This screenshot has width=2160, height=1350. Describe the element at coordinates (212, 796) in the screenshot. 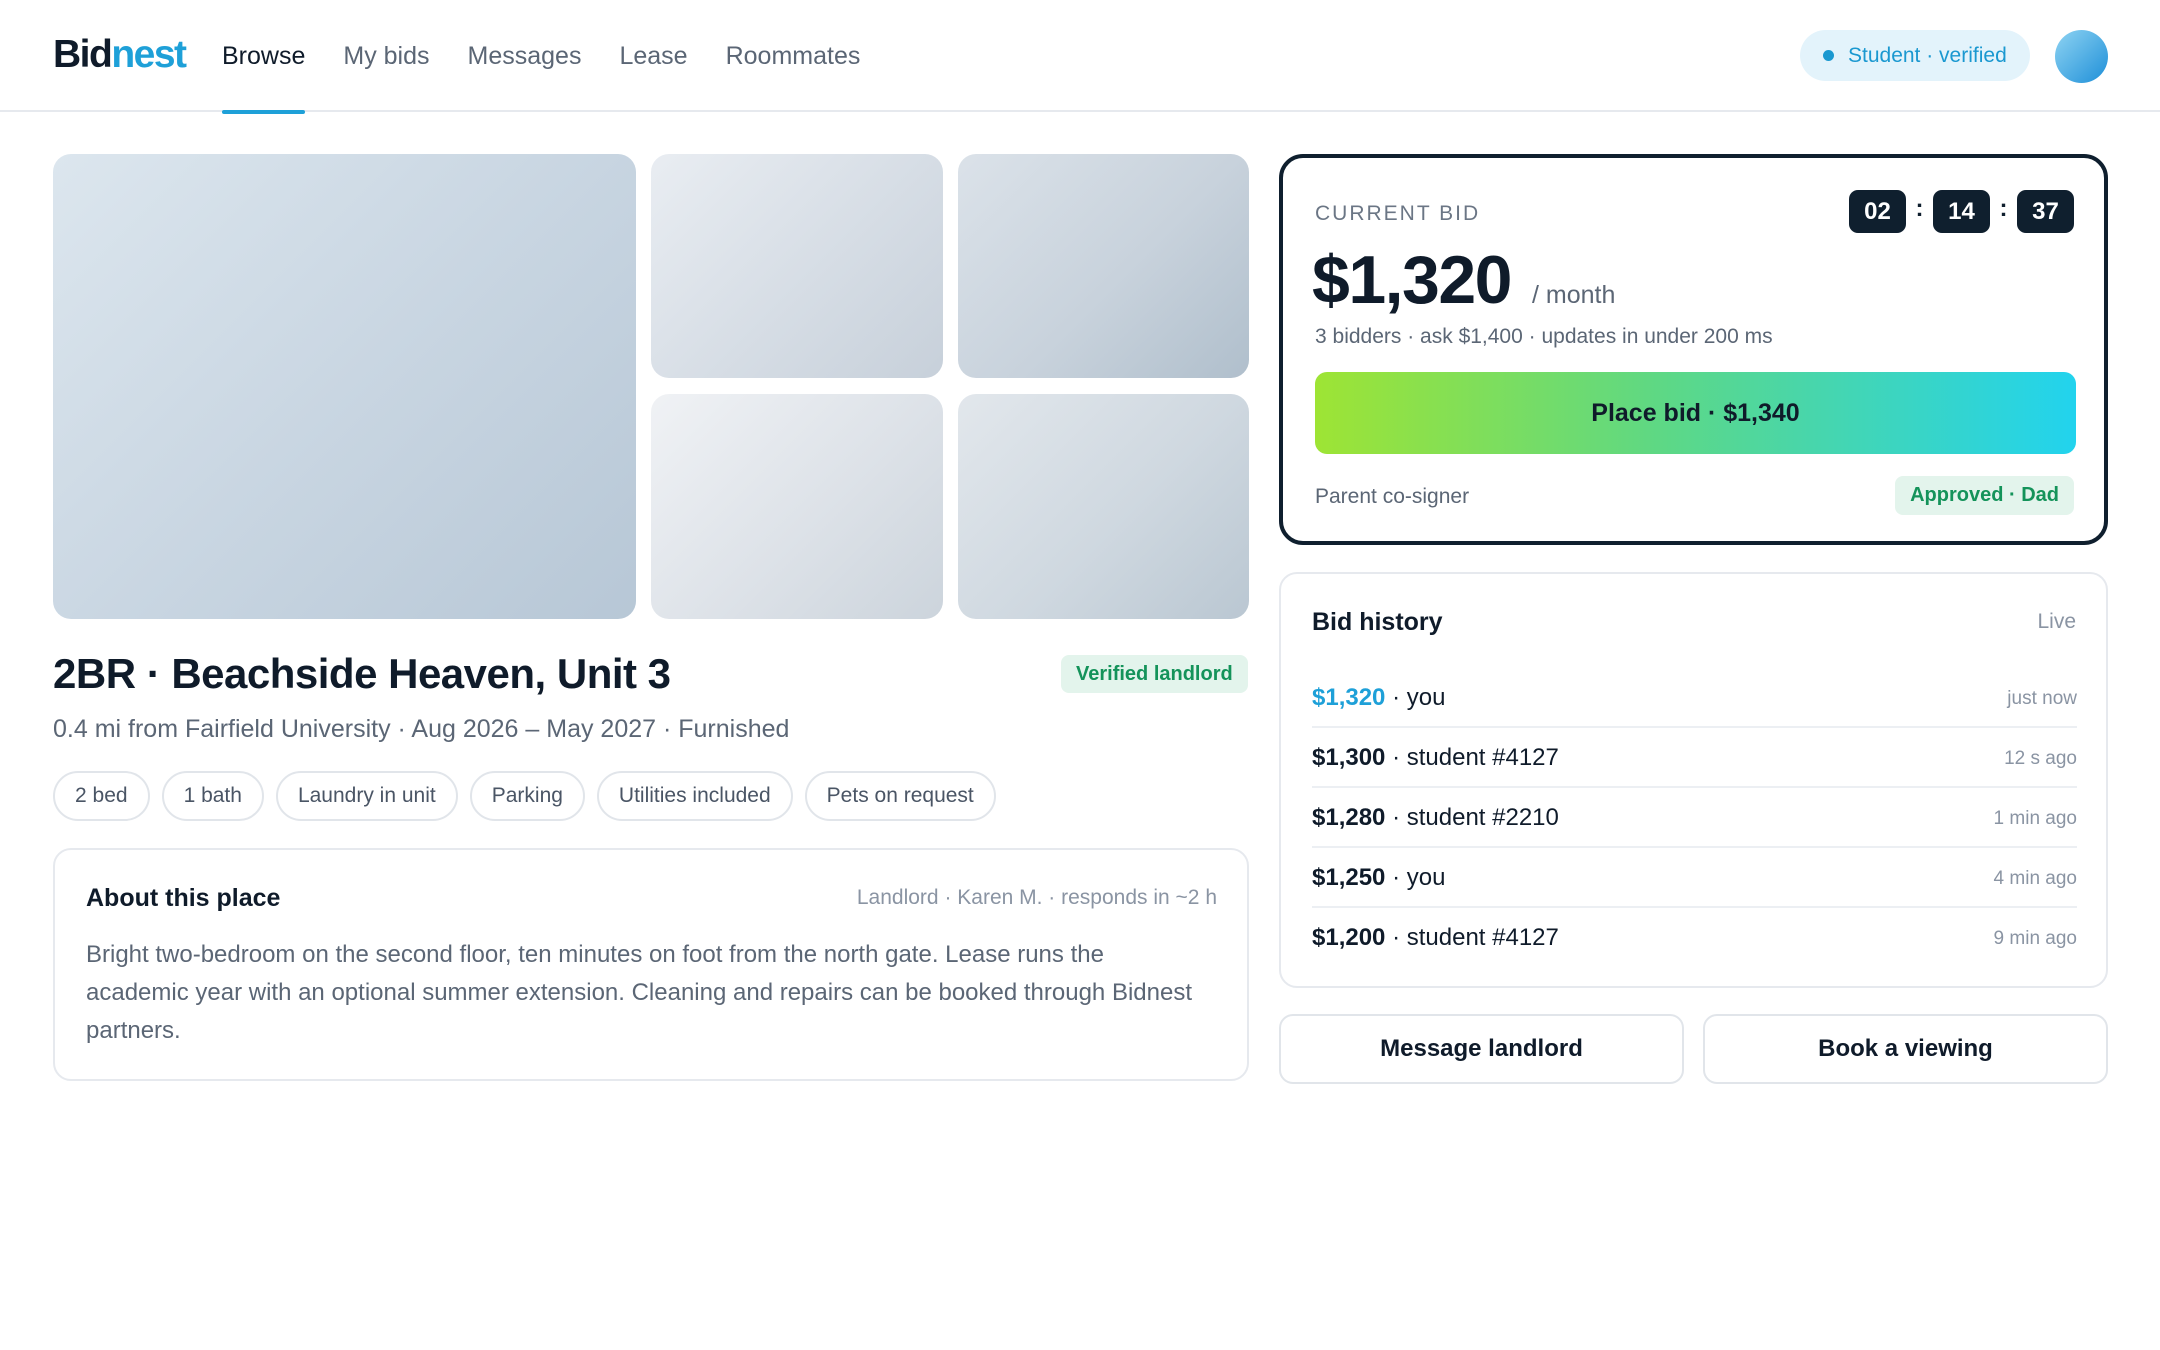

I see `amenity-chip: 1 bath` at that location.